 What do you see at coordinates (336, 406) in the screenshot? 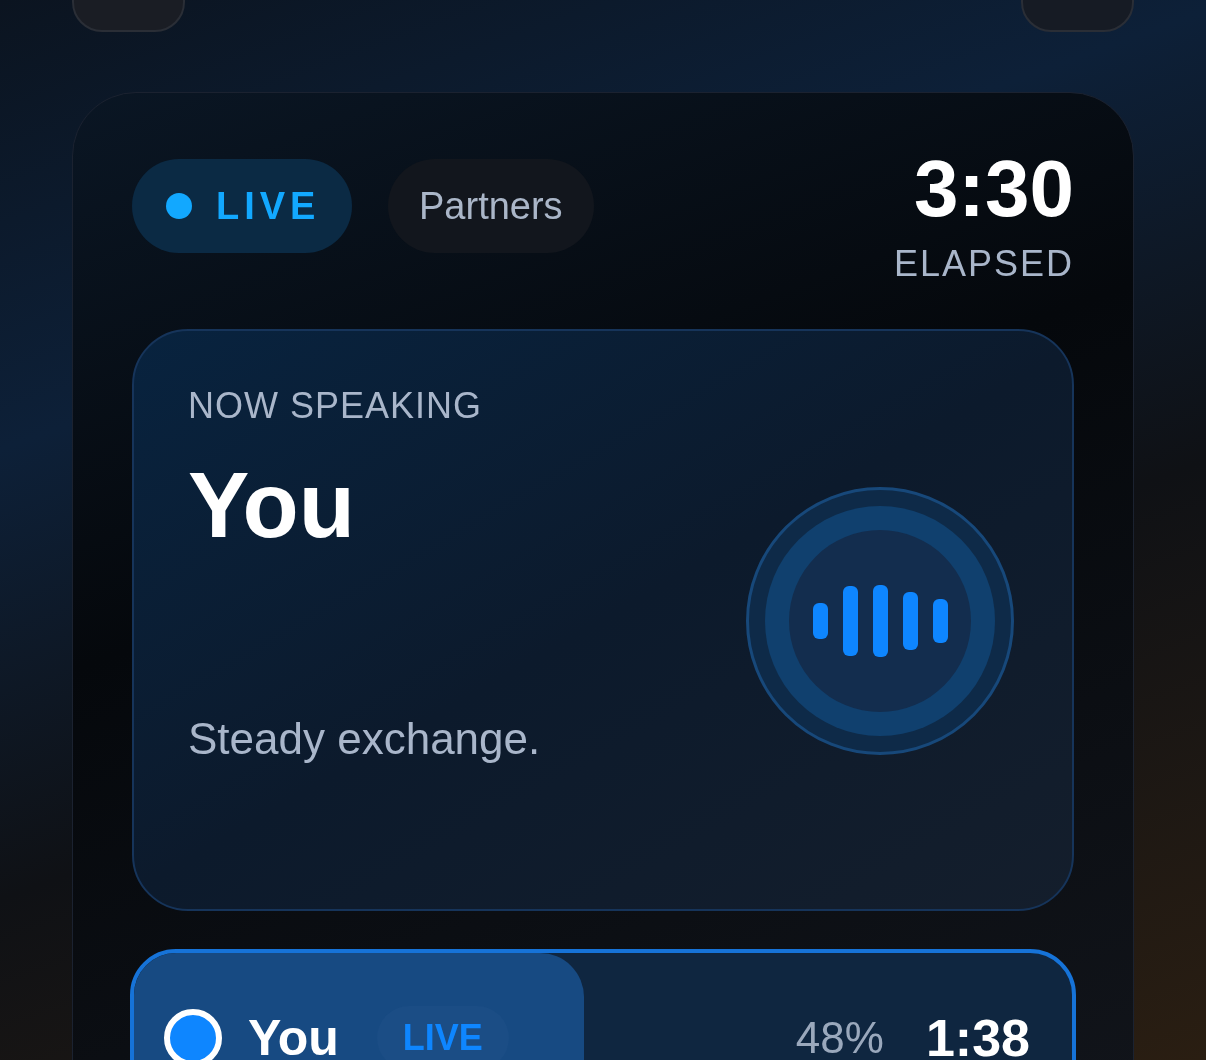
I see `now-speaking-heading: NOW SPEAKING` at bounding box center [336, 406].